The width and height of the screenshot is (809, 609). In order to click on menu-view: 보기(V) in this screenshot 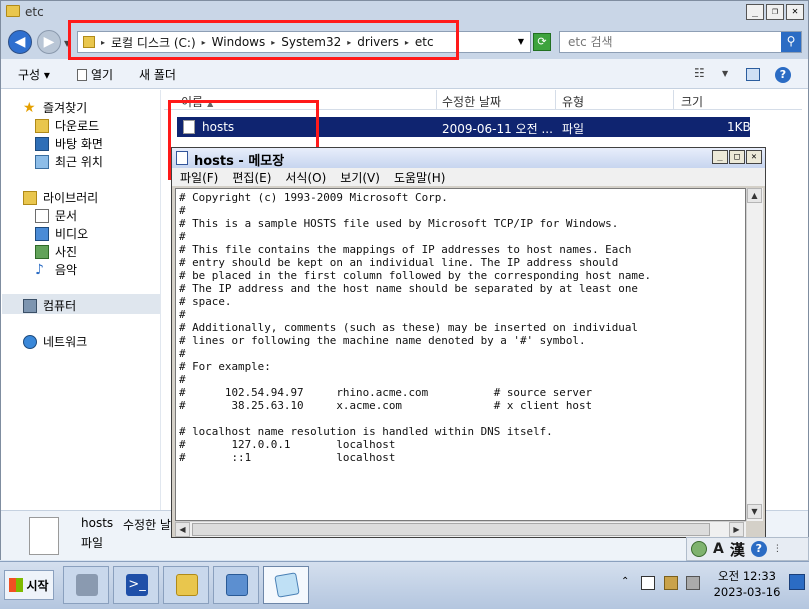, I will do `click(360, 177)`.